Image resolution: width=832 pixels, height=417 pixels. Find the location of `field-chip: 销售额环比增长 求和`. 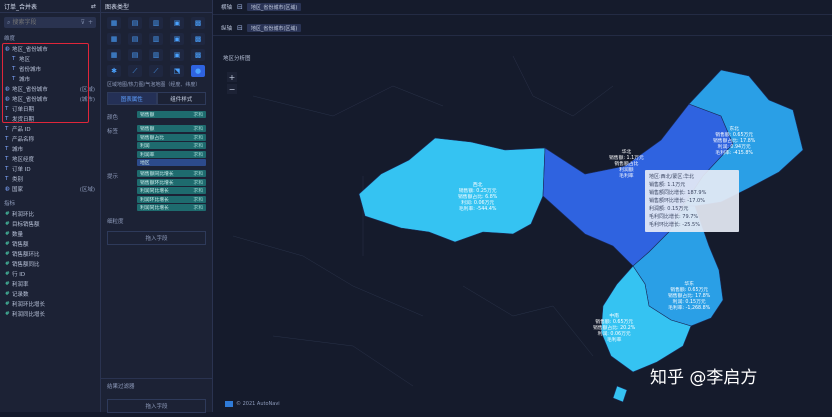

field-chip: 销售额环比增长 求和 is located at coordinates (171, 182).